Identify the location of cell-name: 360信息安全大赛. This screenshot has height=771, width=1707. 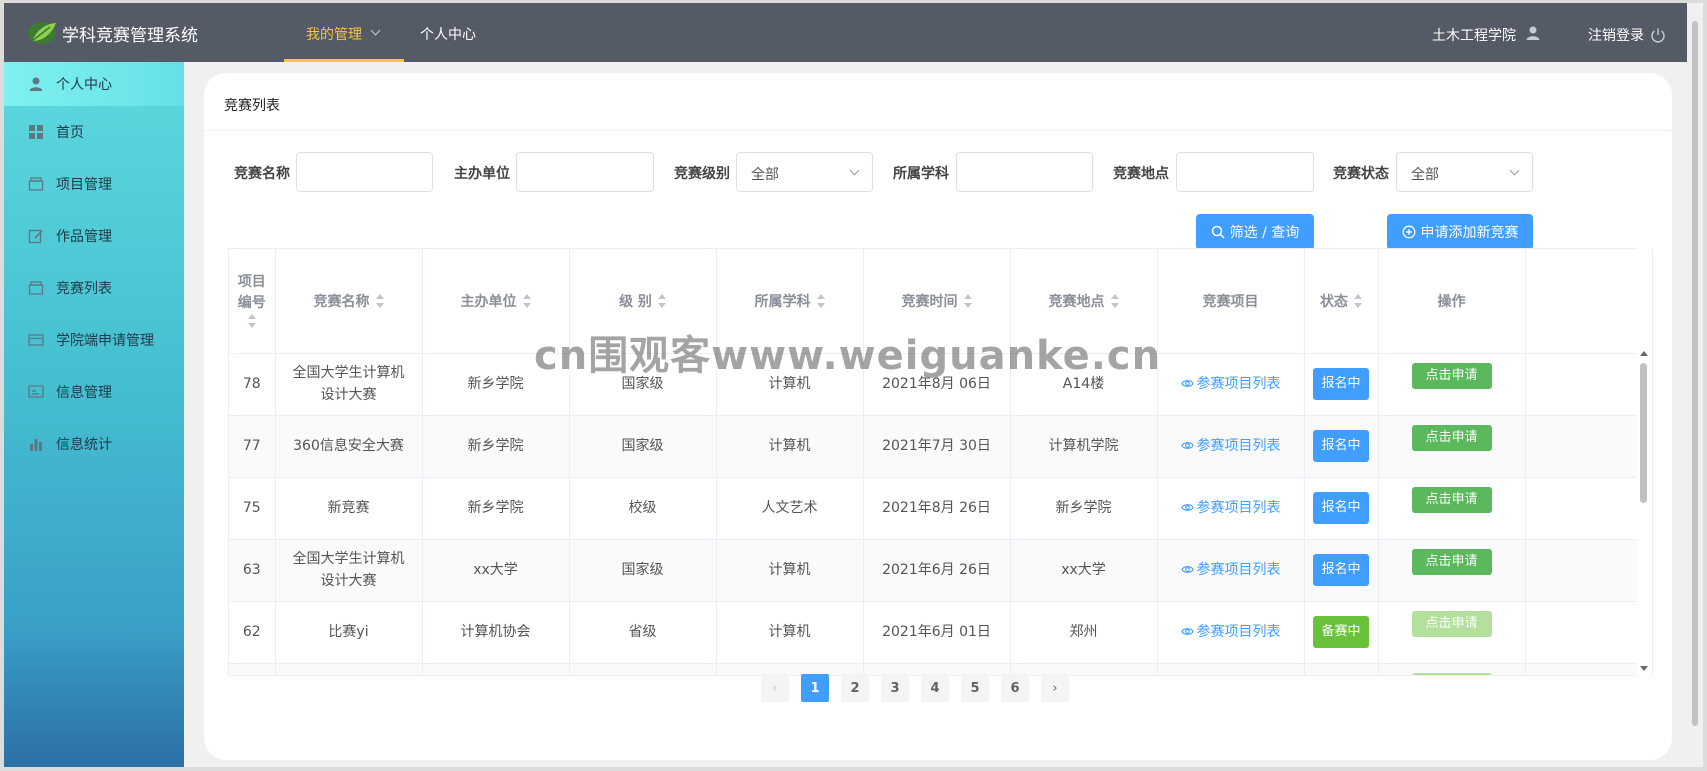
(349, 446).